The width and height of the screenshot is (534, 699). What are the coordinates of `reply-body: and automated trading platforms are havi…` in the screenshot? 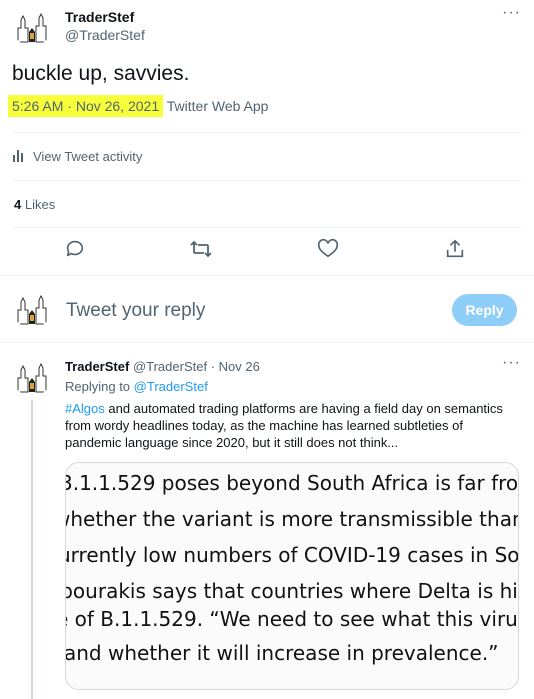 It's located at (284, 425).